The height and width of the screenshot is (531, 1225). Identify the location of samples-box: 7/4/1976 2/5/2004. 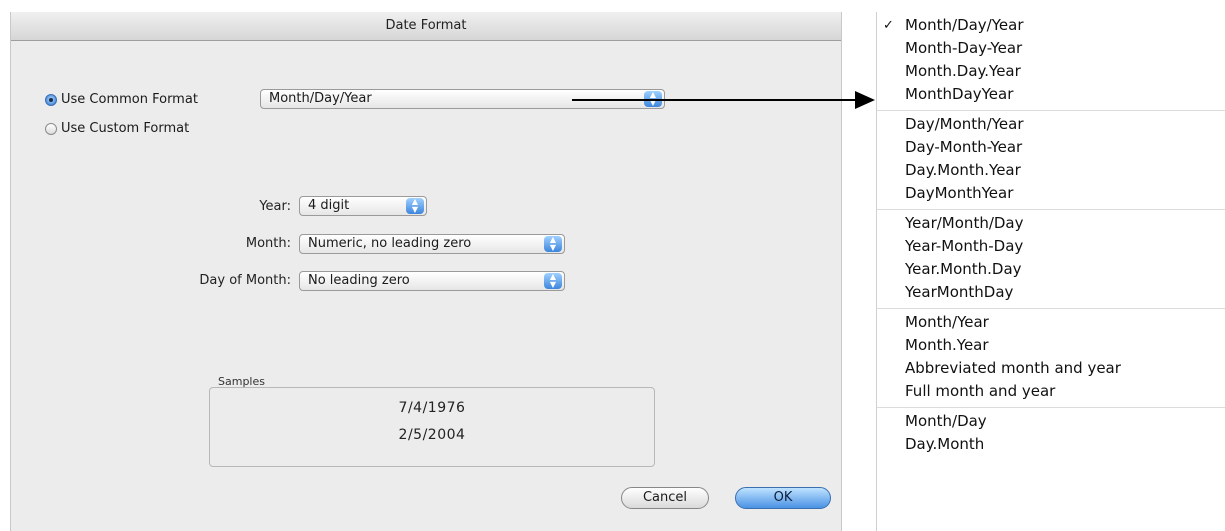
(432, 427).